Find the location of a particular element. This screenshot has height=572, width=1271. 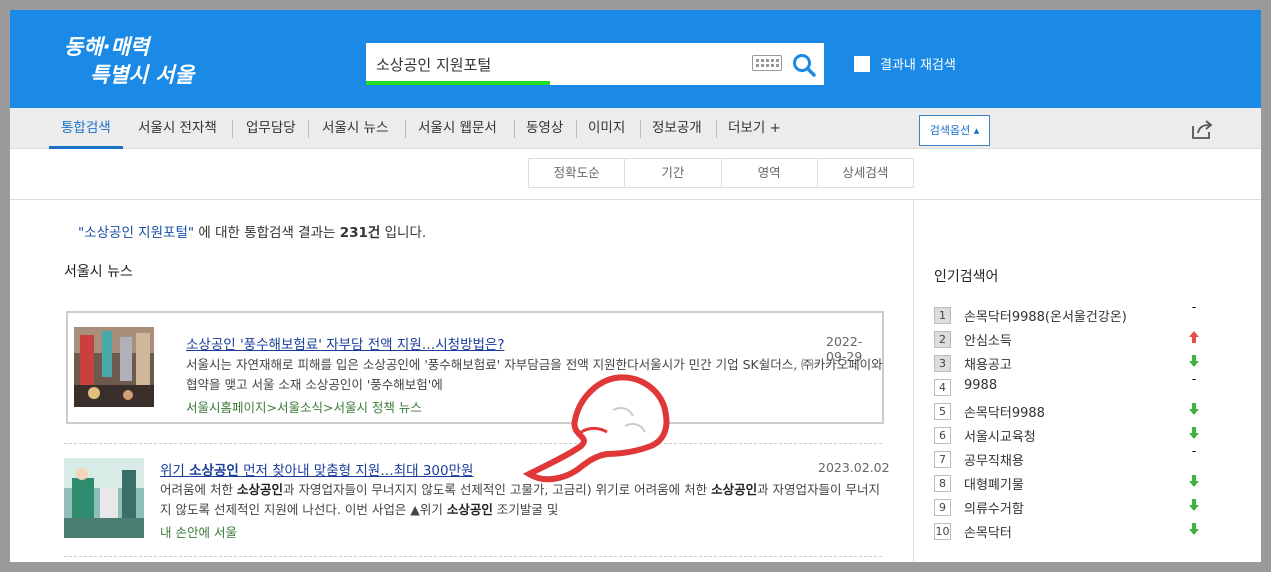

tab-integrated-search: 통합검색 is located at coordinates (86, 128).